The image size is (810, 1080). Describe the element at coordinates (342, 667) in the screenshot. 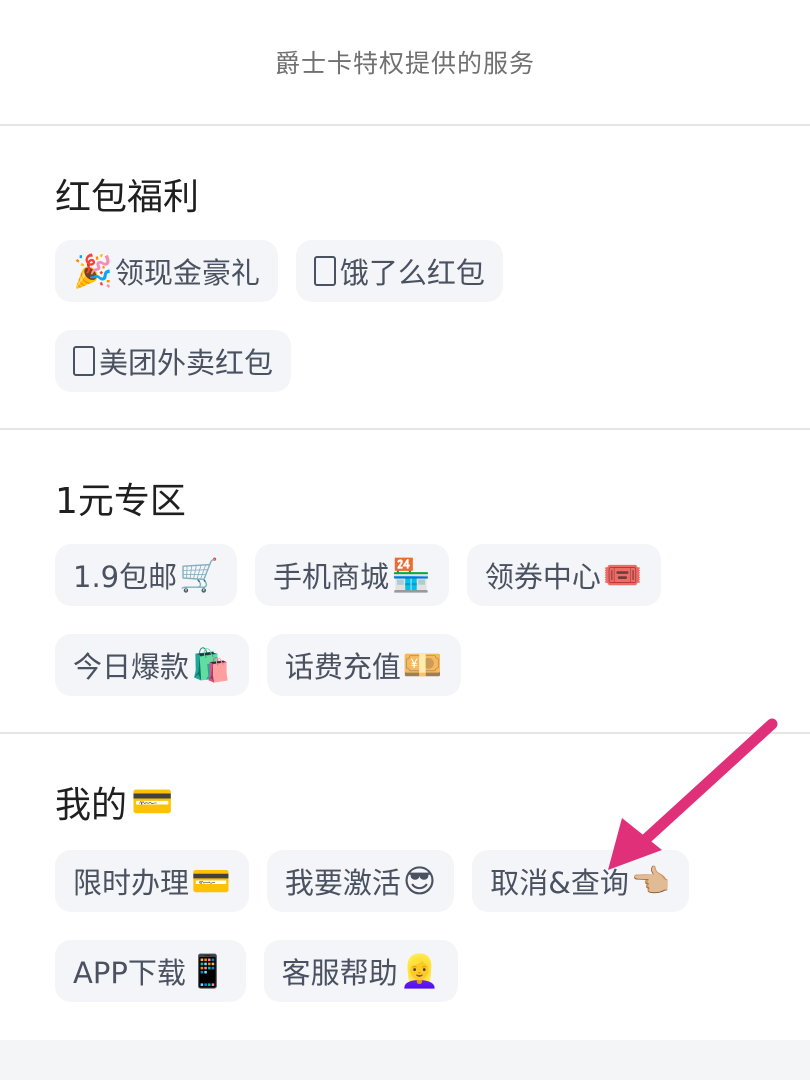

I see `chip-label: 话费充值` at that location.